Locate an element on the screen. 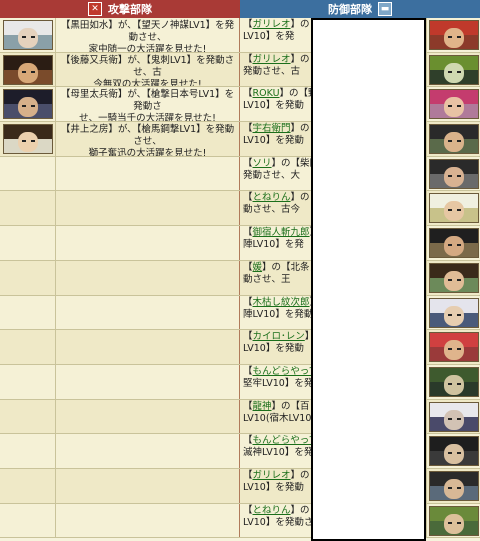  defender-player-link: 媛 is located at coordinates (258, 267).